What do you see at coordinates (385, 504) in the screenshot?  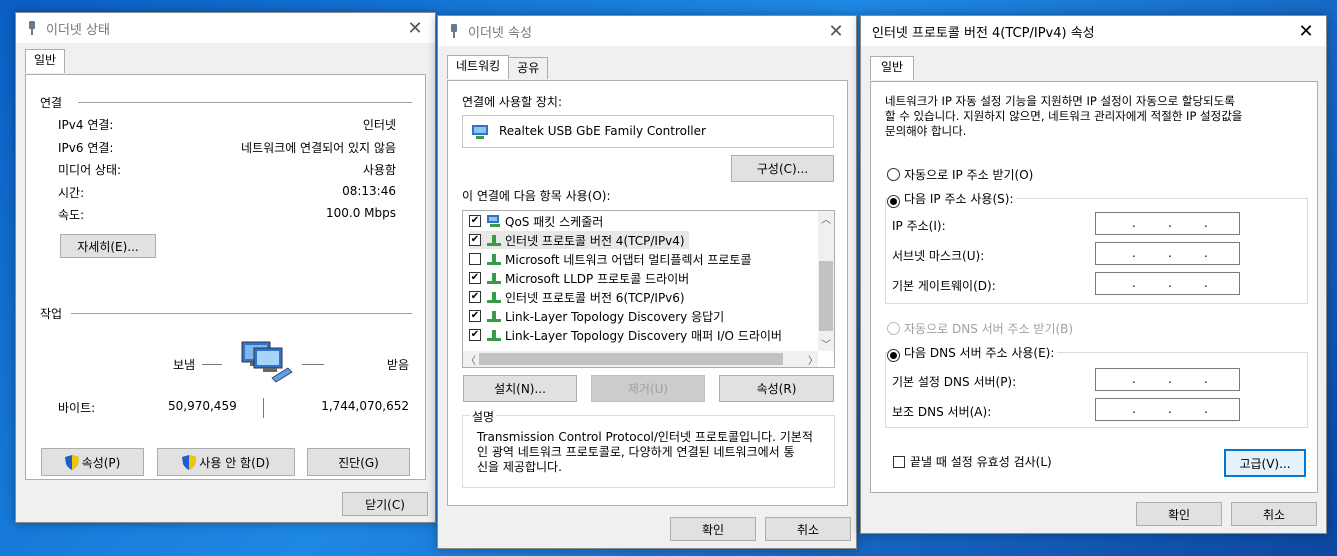 I see `close-button: 닫기(C)` at bounding box center [385, 504].